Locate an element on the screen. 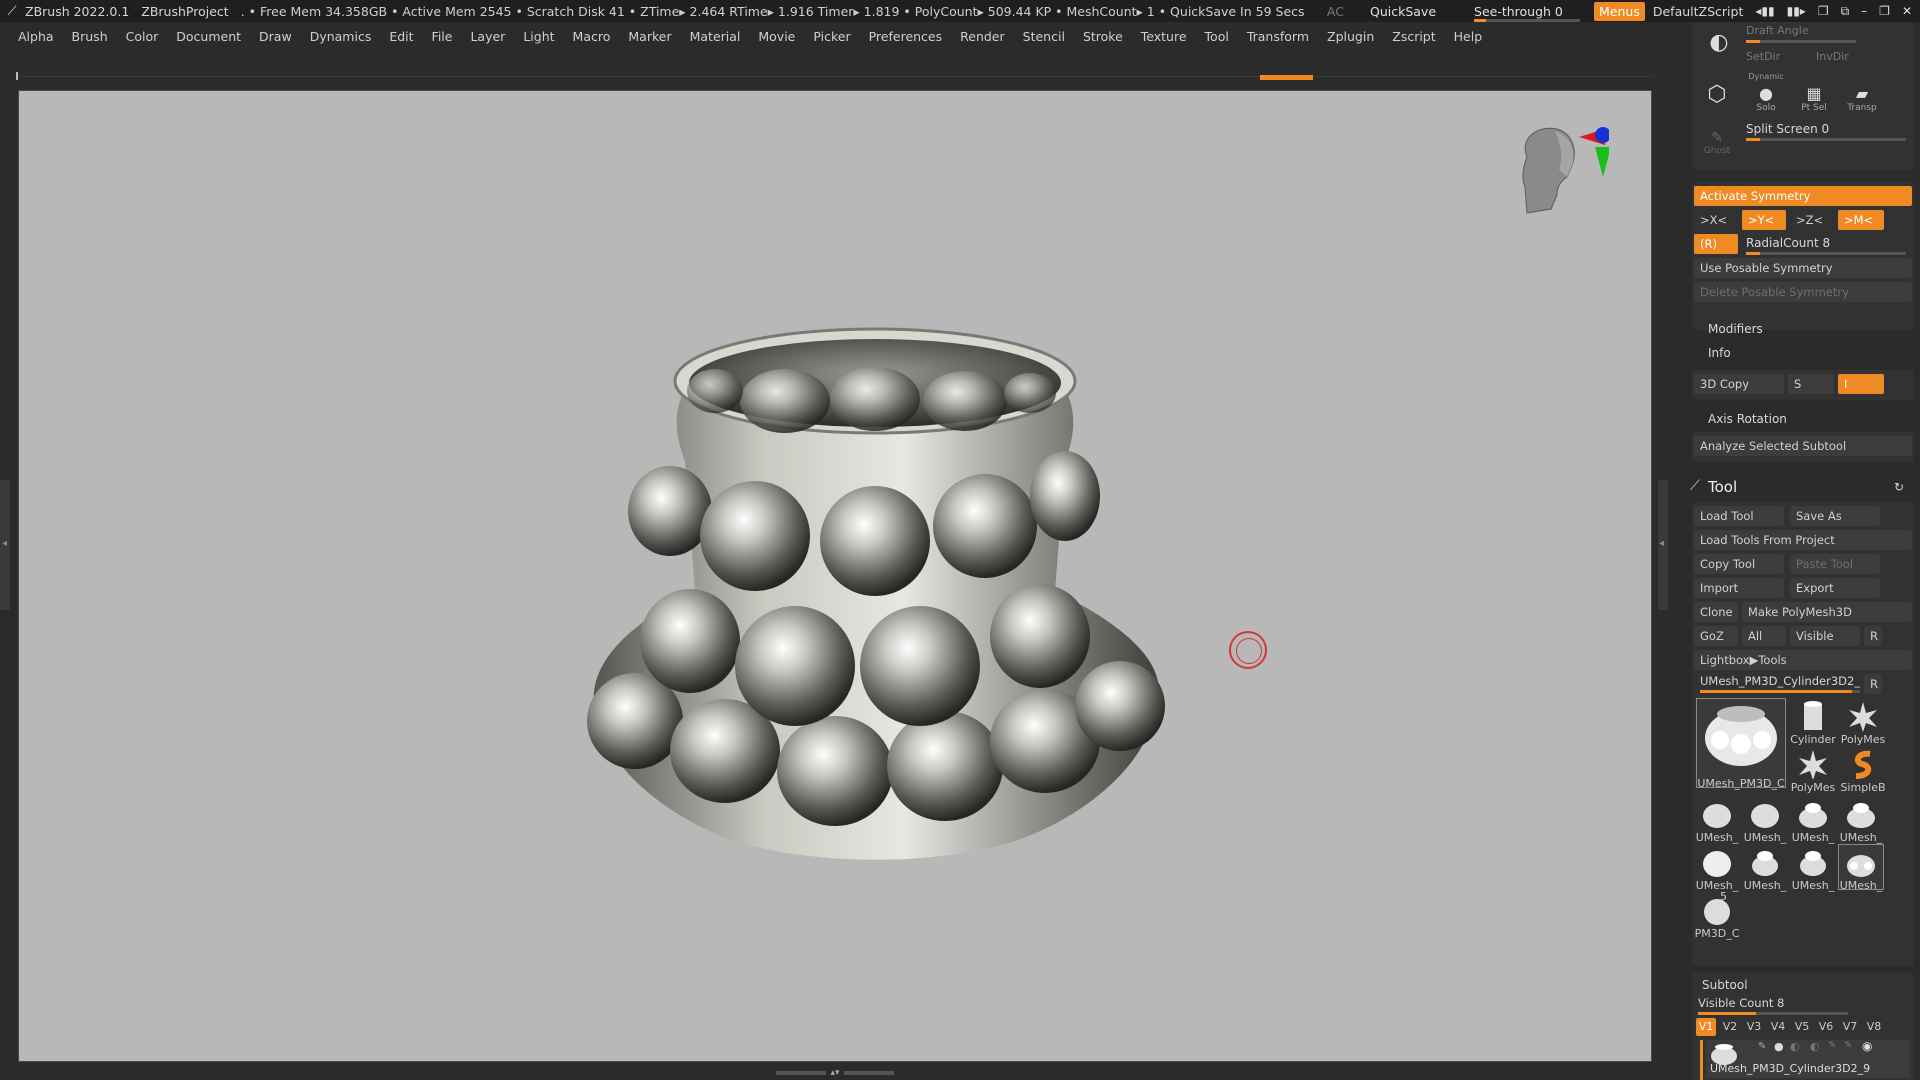  invdir-button: InvDir is located at coordinates (1832, 56).